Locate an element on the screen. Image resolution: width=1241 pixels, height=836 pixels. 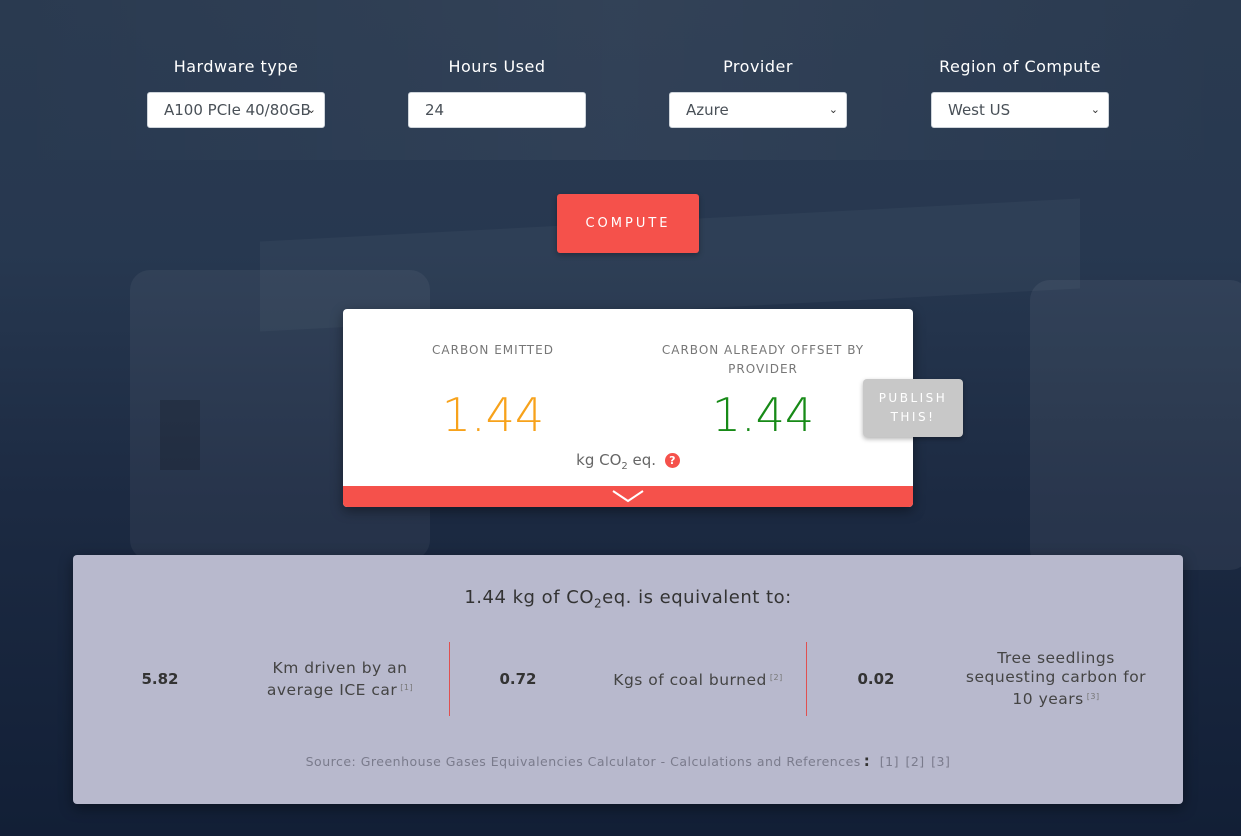
reference-marker: [2] is located at coordinates (776, 677).